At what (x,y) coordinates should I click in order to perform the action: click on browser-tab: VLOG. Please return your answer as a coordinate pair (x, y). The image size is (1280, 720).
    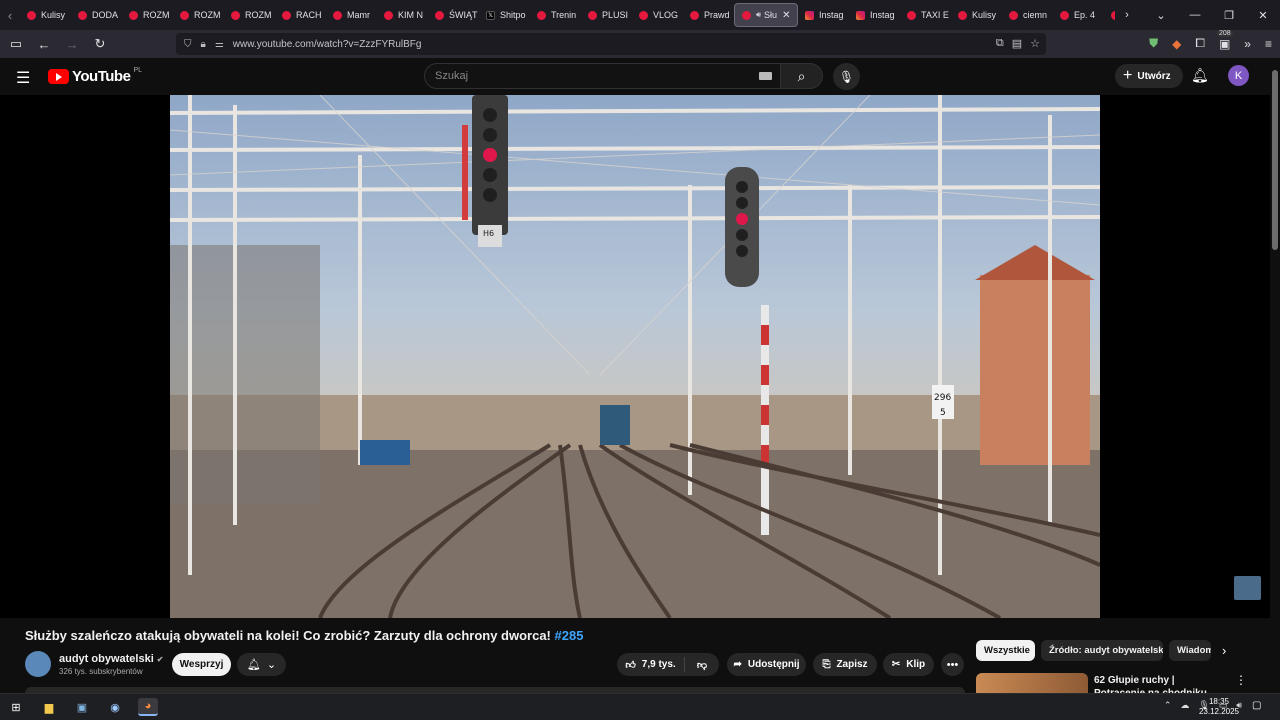
    Looking at the image, I should click on (657, 15).